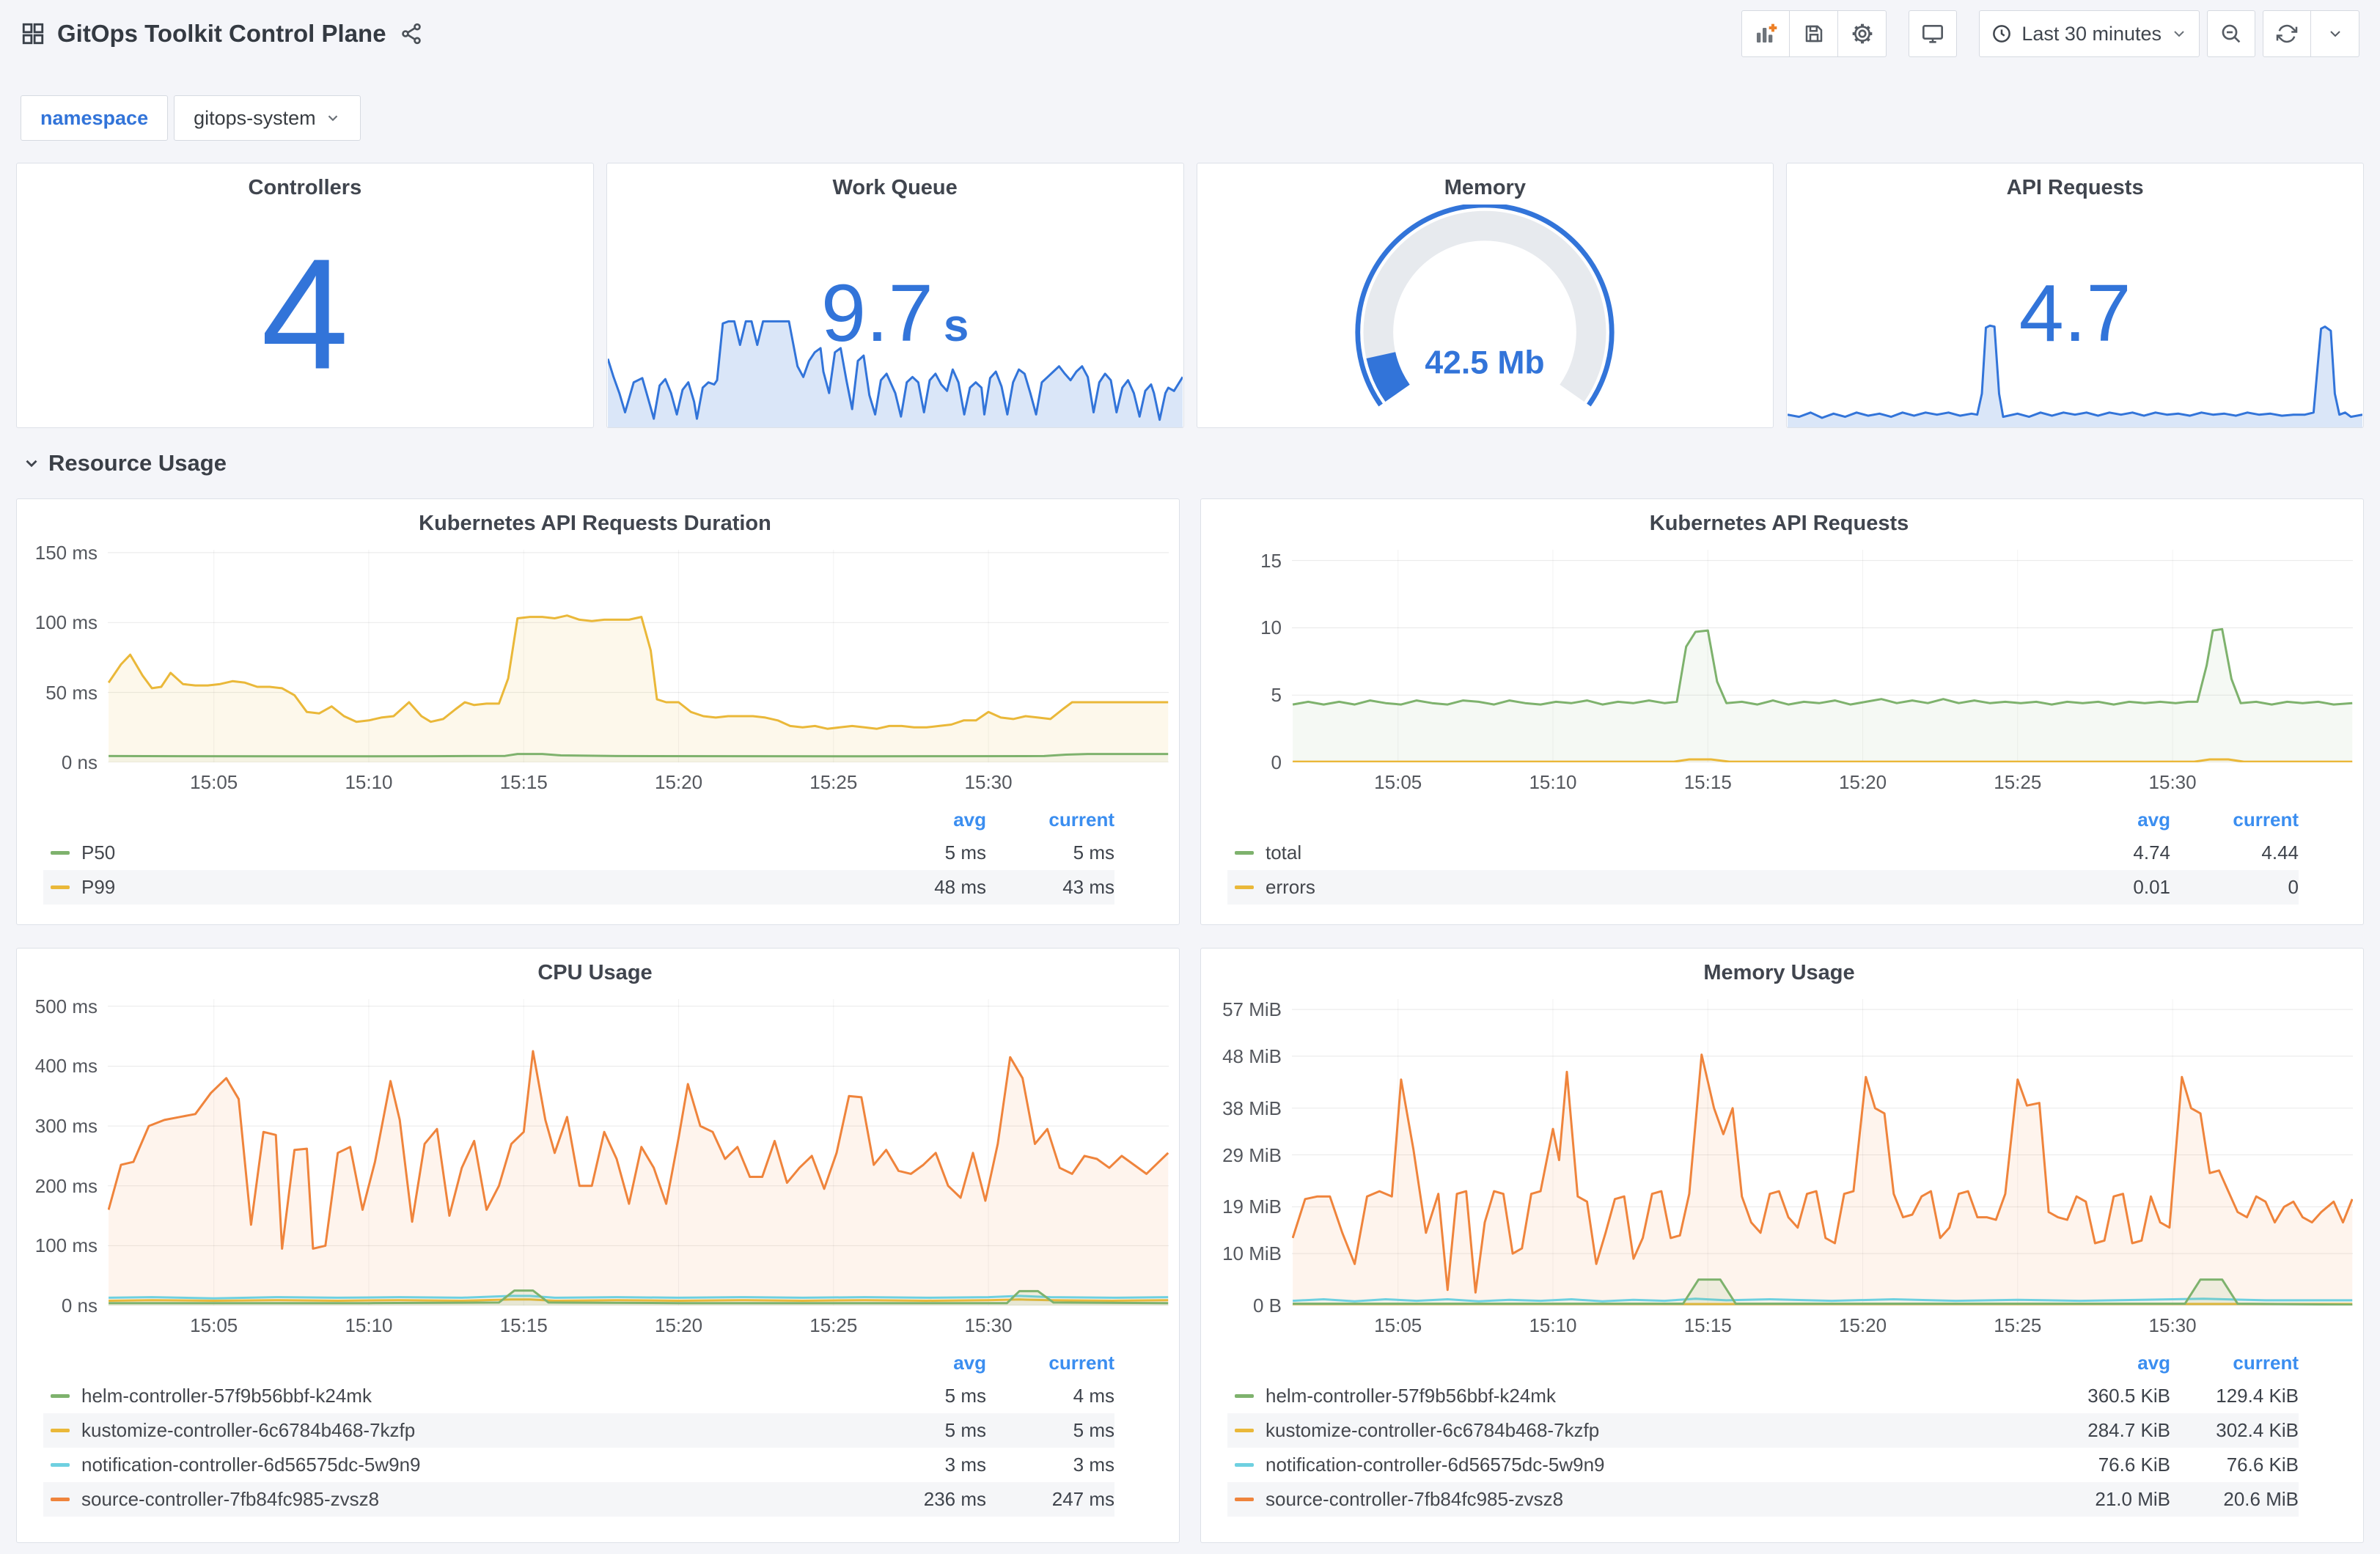  Describe the element at coordinates (33, 33) in the screenshot. I see `dashboard-grid-icon` at that location.